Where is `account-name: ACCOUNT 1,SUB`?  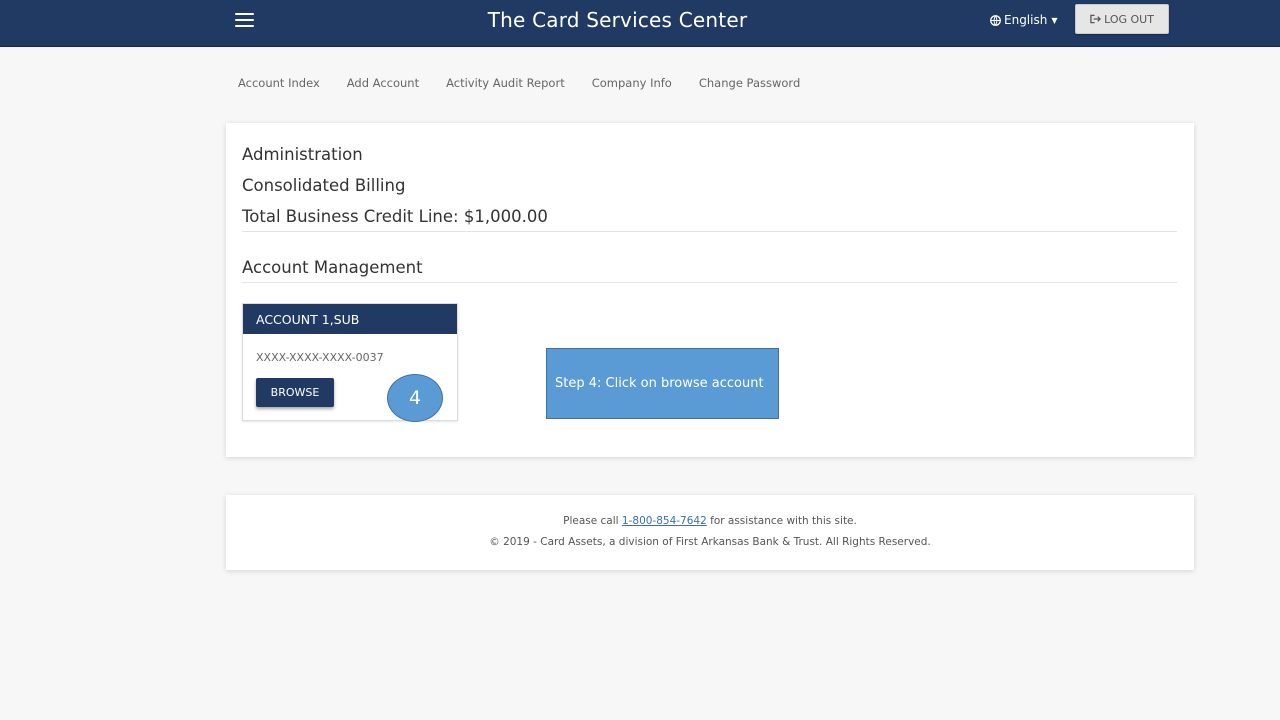
account-name: ACCOUNT 1,SUB is located at coordinates (350, 319).